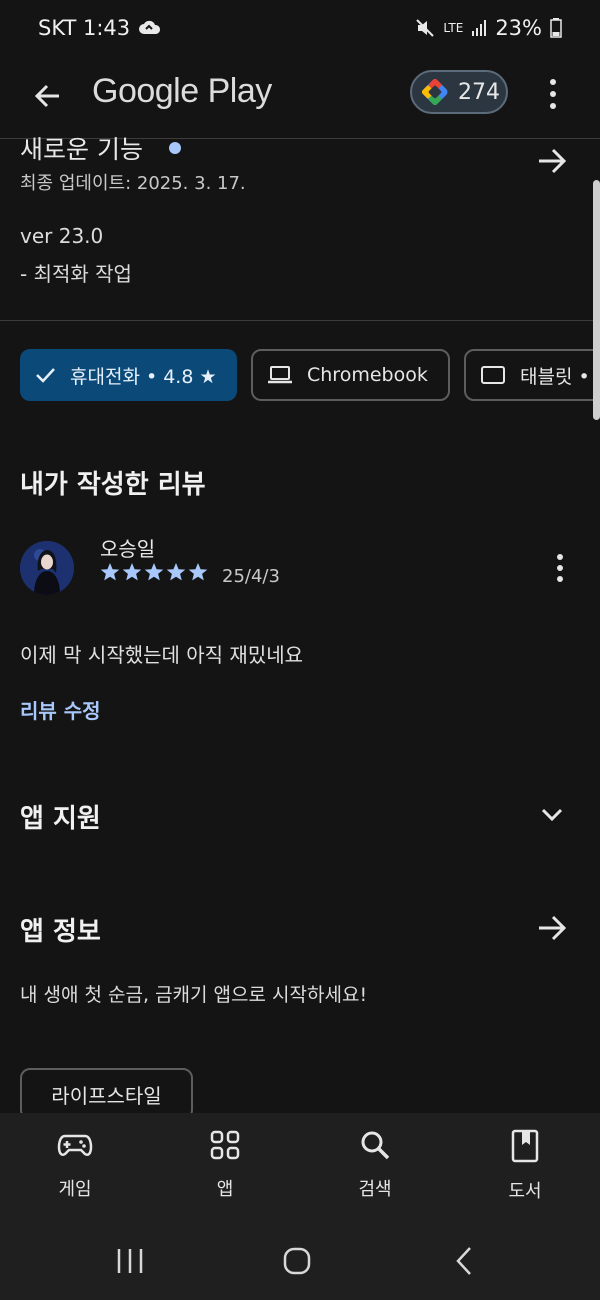 The image size is (600, 1300). What do you see at coordinates (251, 576) in the screenshot?
I see `review-date: 25/4/3` at bounding box center [251, 576].